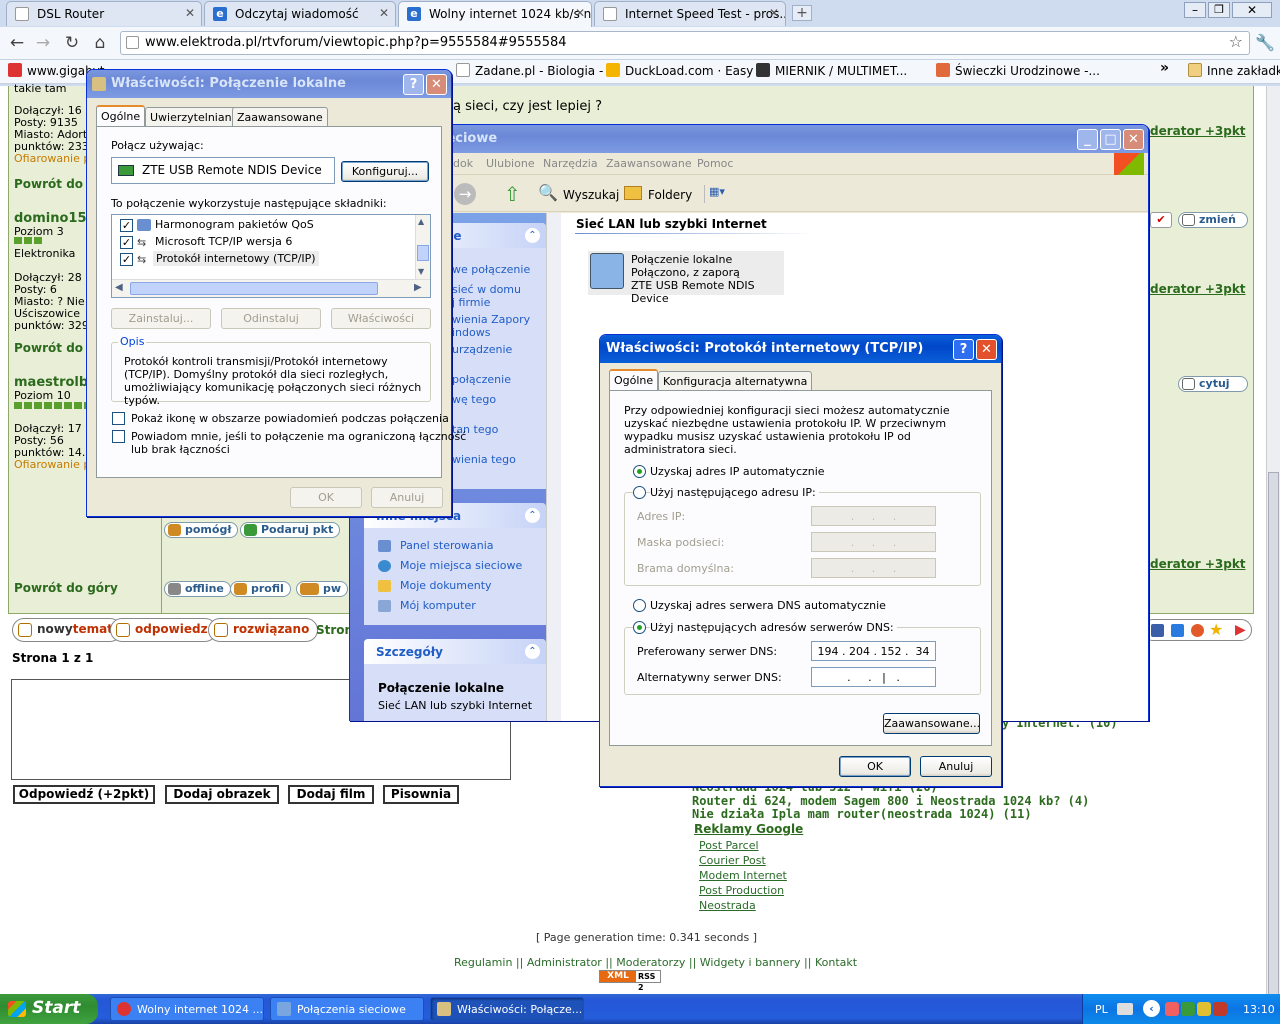 This screenshot has width=1280, height=1024. Describe the element at coordinates (483, 962) in the screenshot. I see `footer-link: Regulamin` at that location.